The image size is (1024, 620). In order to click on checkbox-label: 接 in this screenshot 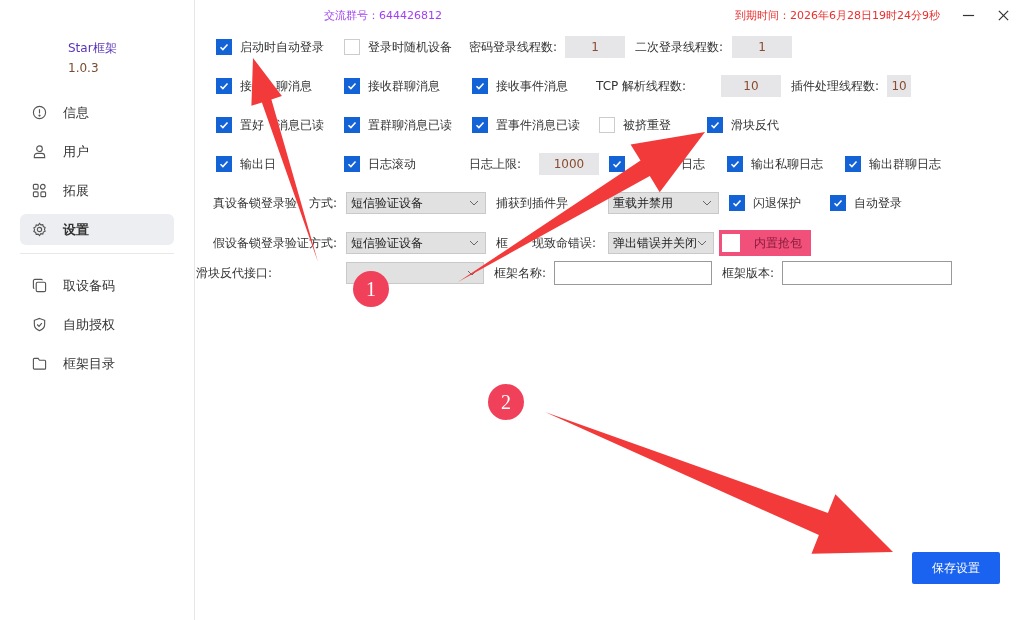, I will do `click(246, 86)`.